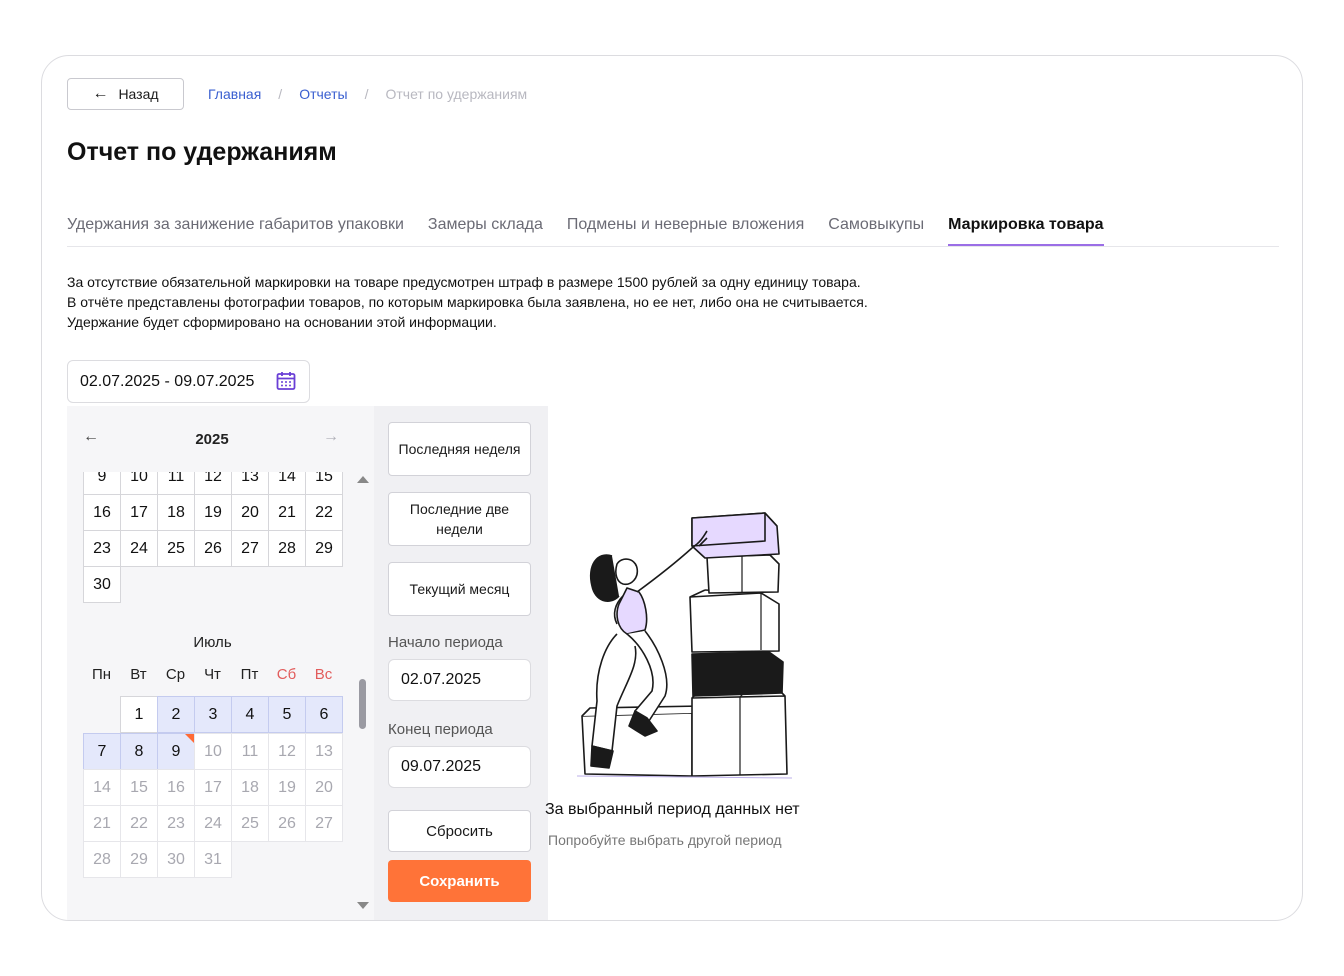 The width and height of the screenshot is (1344, 976). What do you see at coordinates (445, 642) in the screenshot?
I see `start-period-label: Начало периода` at bounding box center [445, 642].